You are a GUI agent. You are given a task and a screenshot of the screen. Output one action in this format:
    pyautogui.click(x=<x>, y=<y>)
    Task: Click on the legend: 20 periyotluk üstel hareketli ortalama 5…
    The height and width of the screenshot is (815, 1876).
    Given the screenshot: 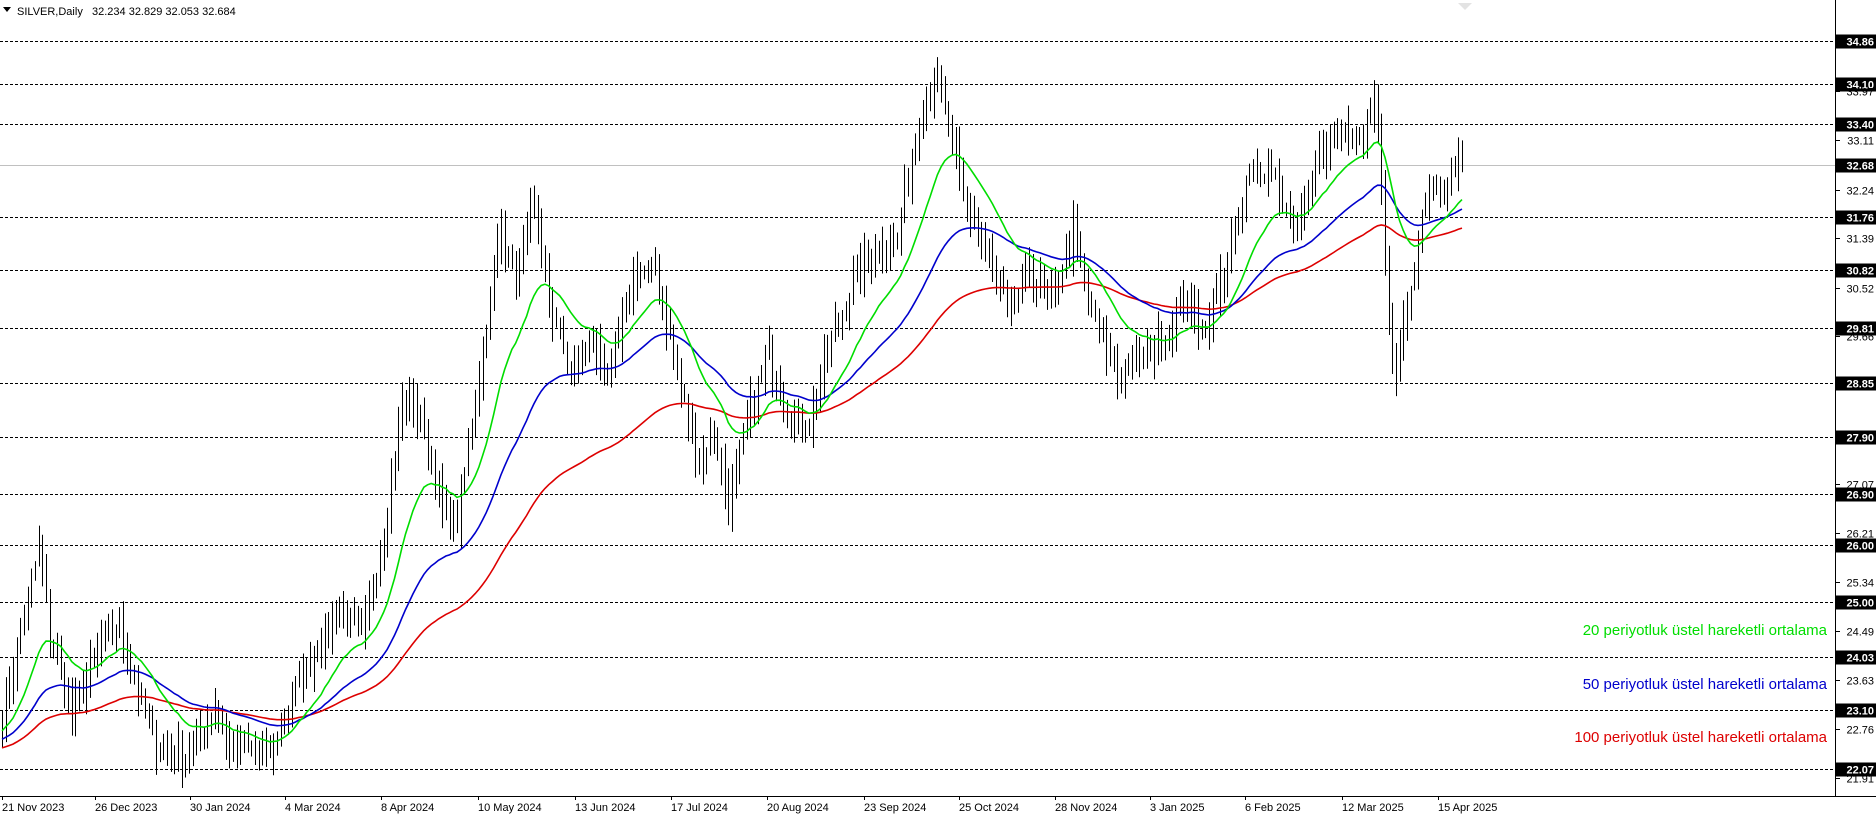 What is the action you would take?
    pyautogui.click(x=1700, y=684)
    